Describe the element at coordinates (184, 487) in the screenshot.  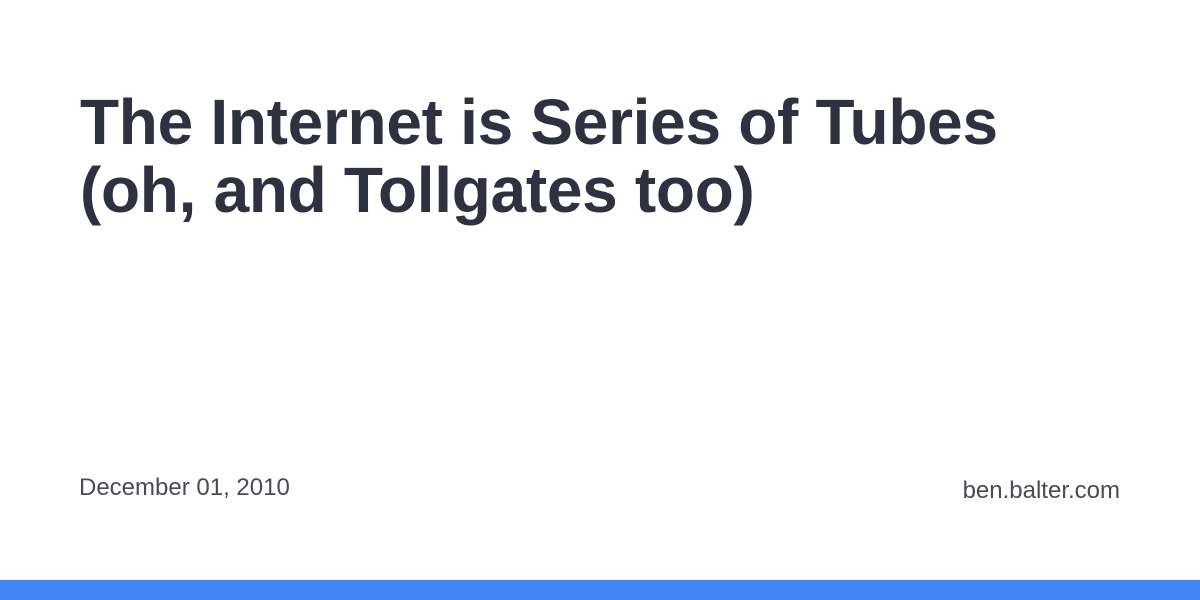
I see `post-date: December 01, 2010` at that location.